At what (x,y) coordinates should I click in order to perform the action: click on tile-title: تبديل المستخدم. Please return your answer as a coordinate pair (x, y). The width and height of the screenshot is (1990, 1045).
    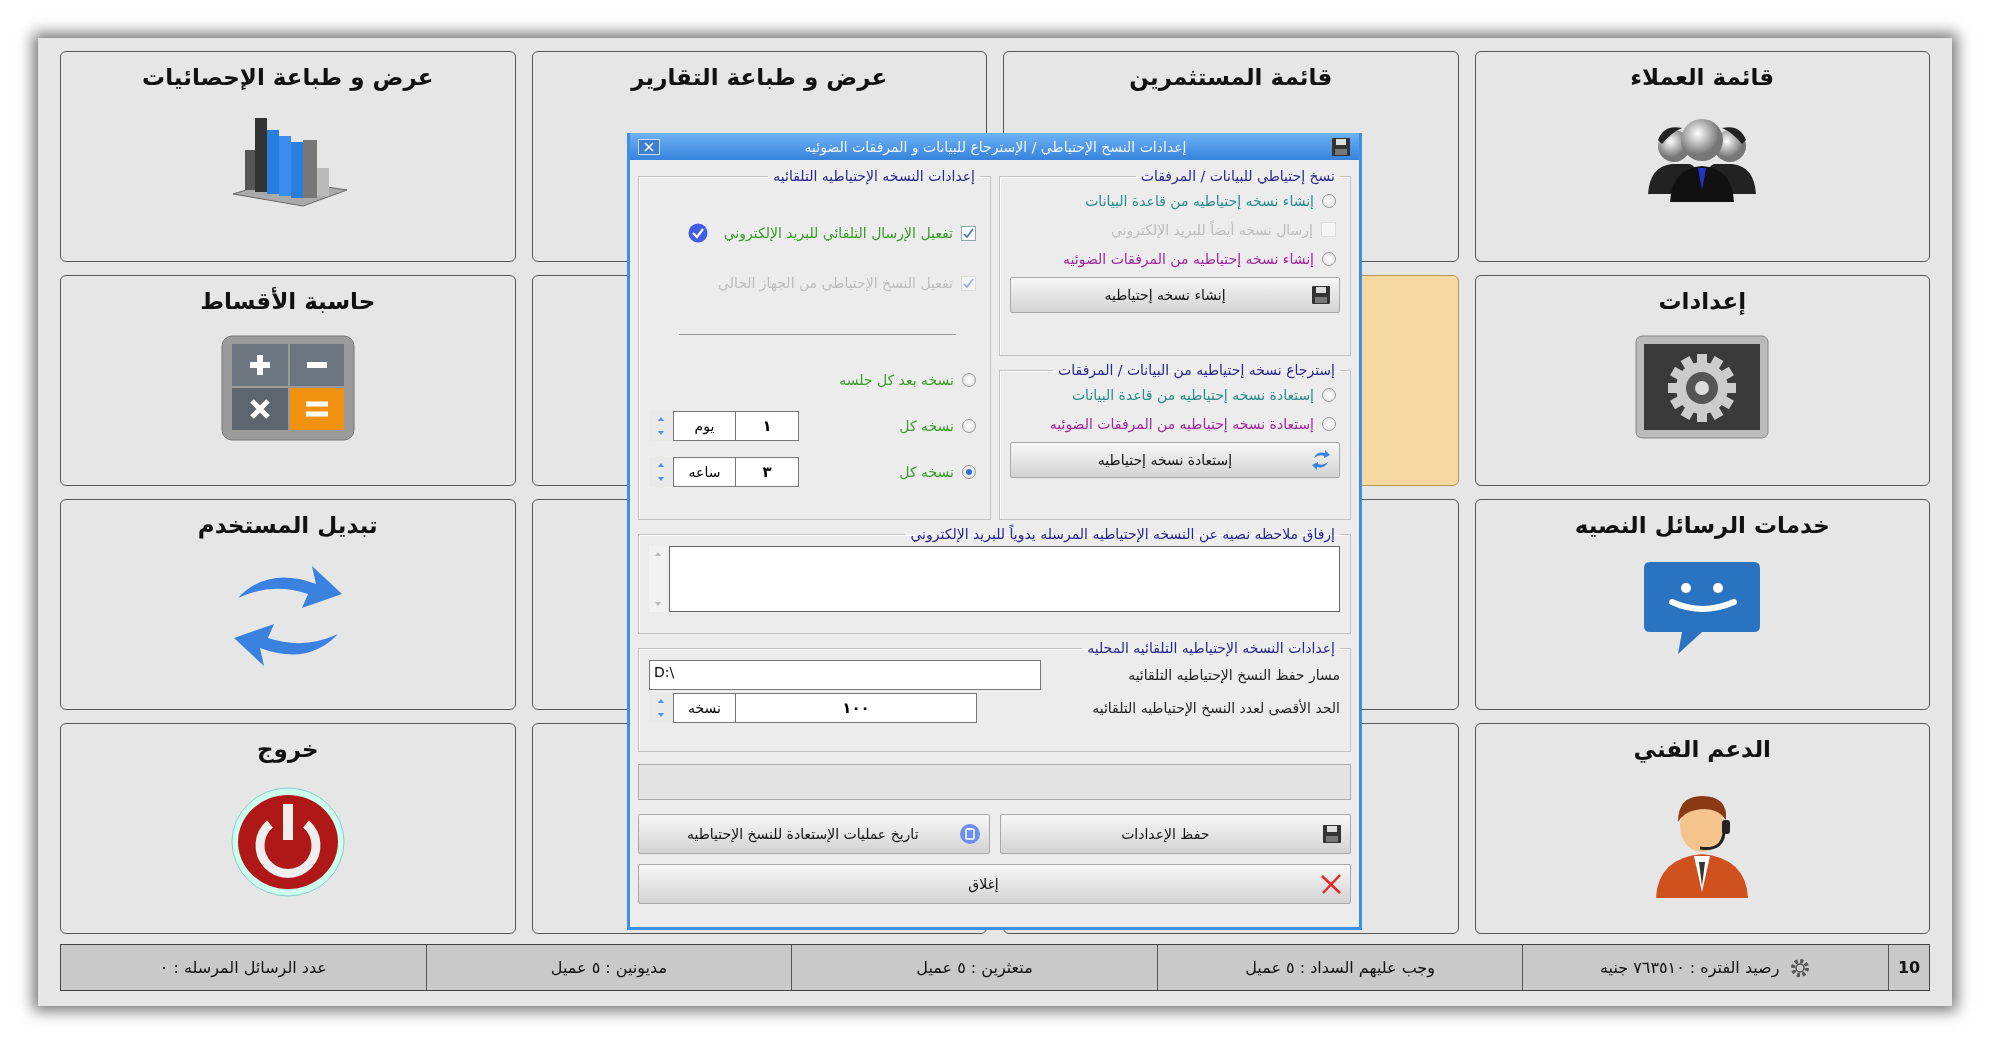
    Looking at the image, I should click on (287, 526).